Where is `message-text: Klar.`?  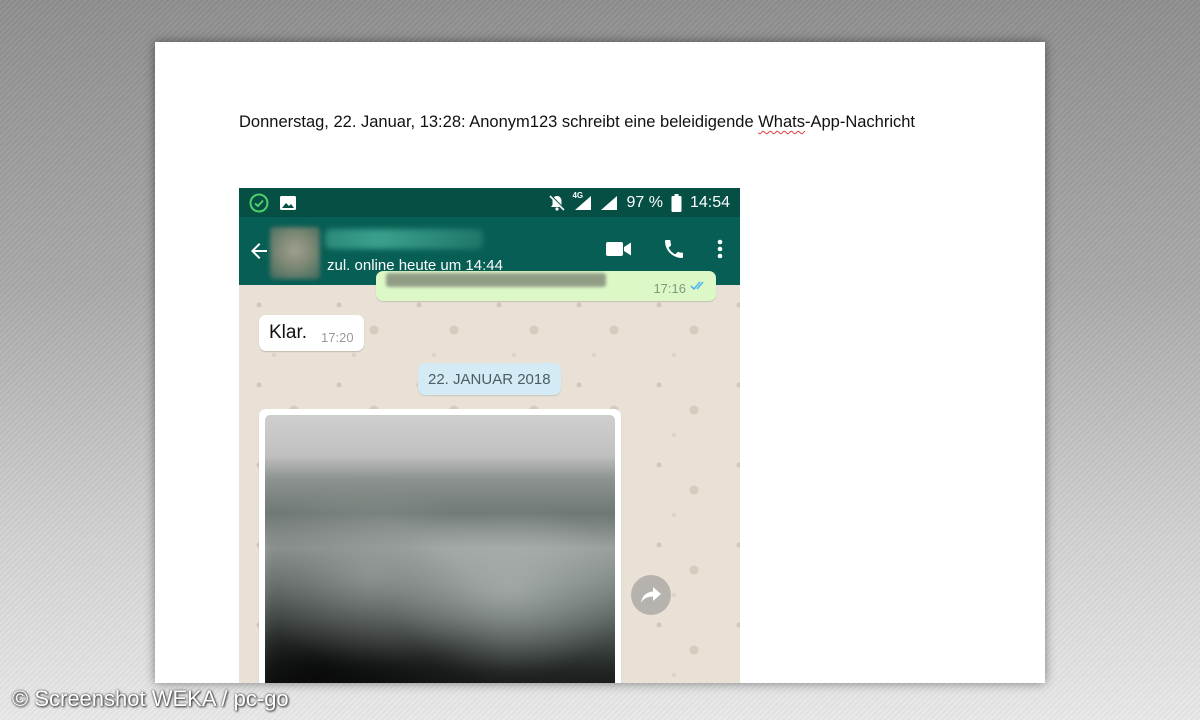 message-text: Klar. is located at coordinates (288, 332).